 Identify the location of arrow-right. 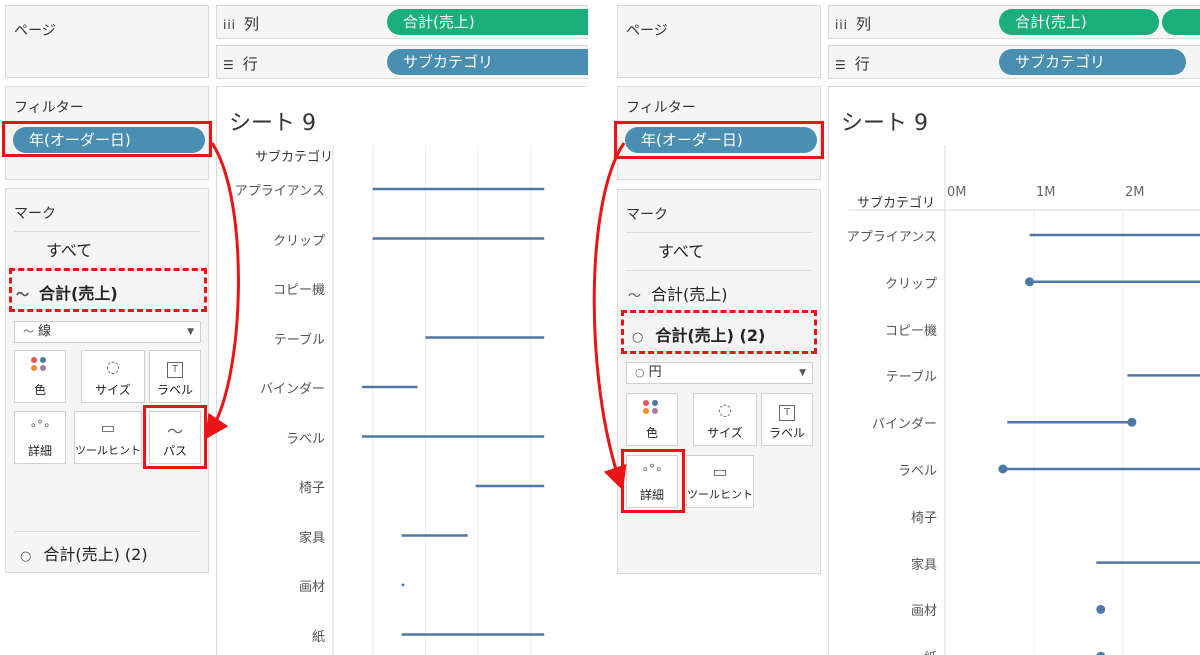
(609, 316).